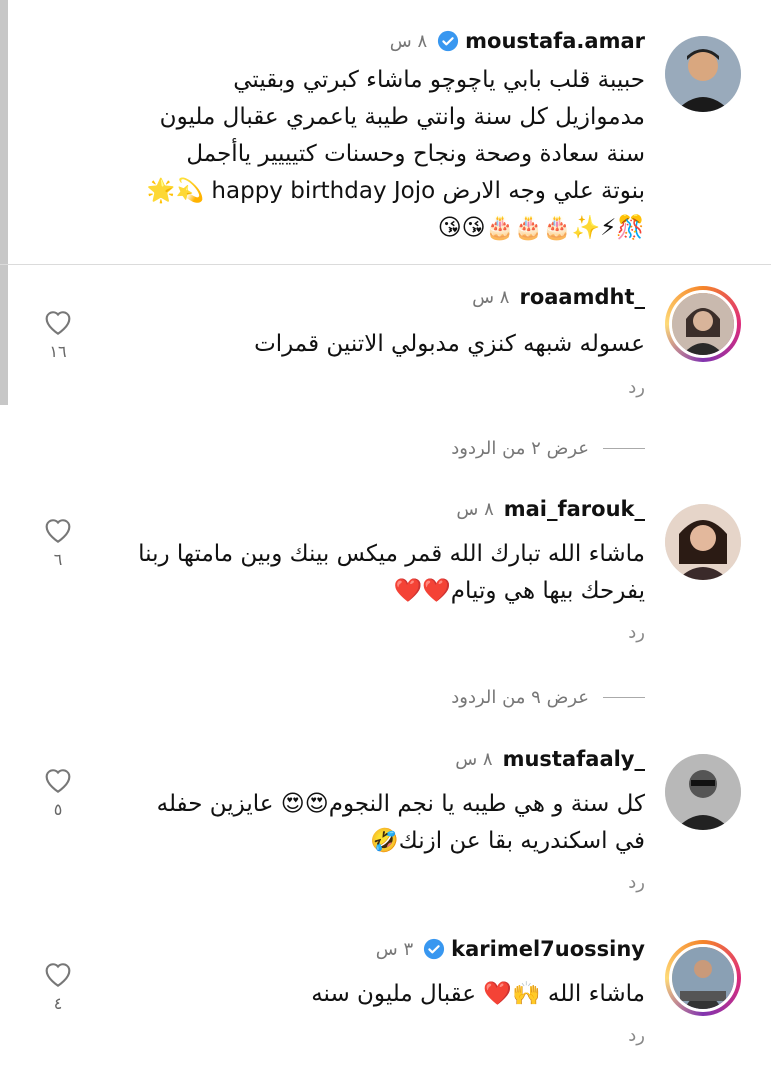 The height and width of the screenshot is (1080, 771). Describe the element at coordinates (548, 949) in the screenshot. I see `username: karimel7uossiny` at that location.